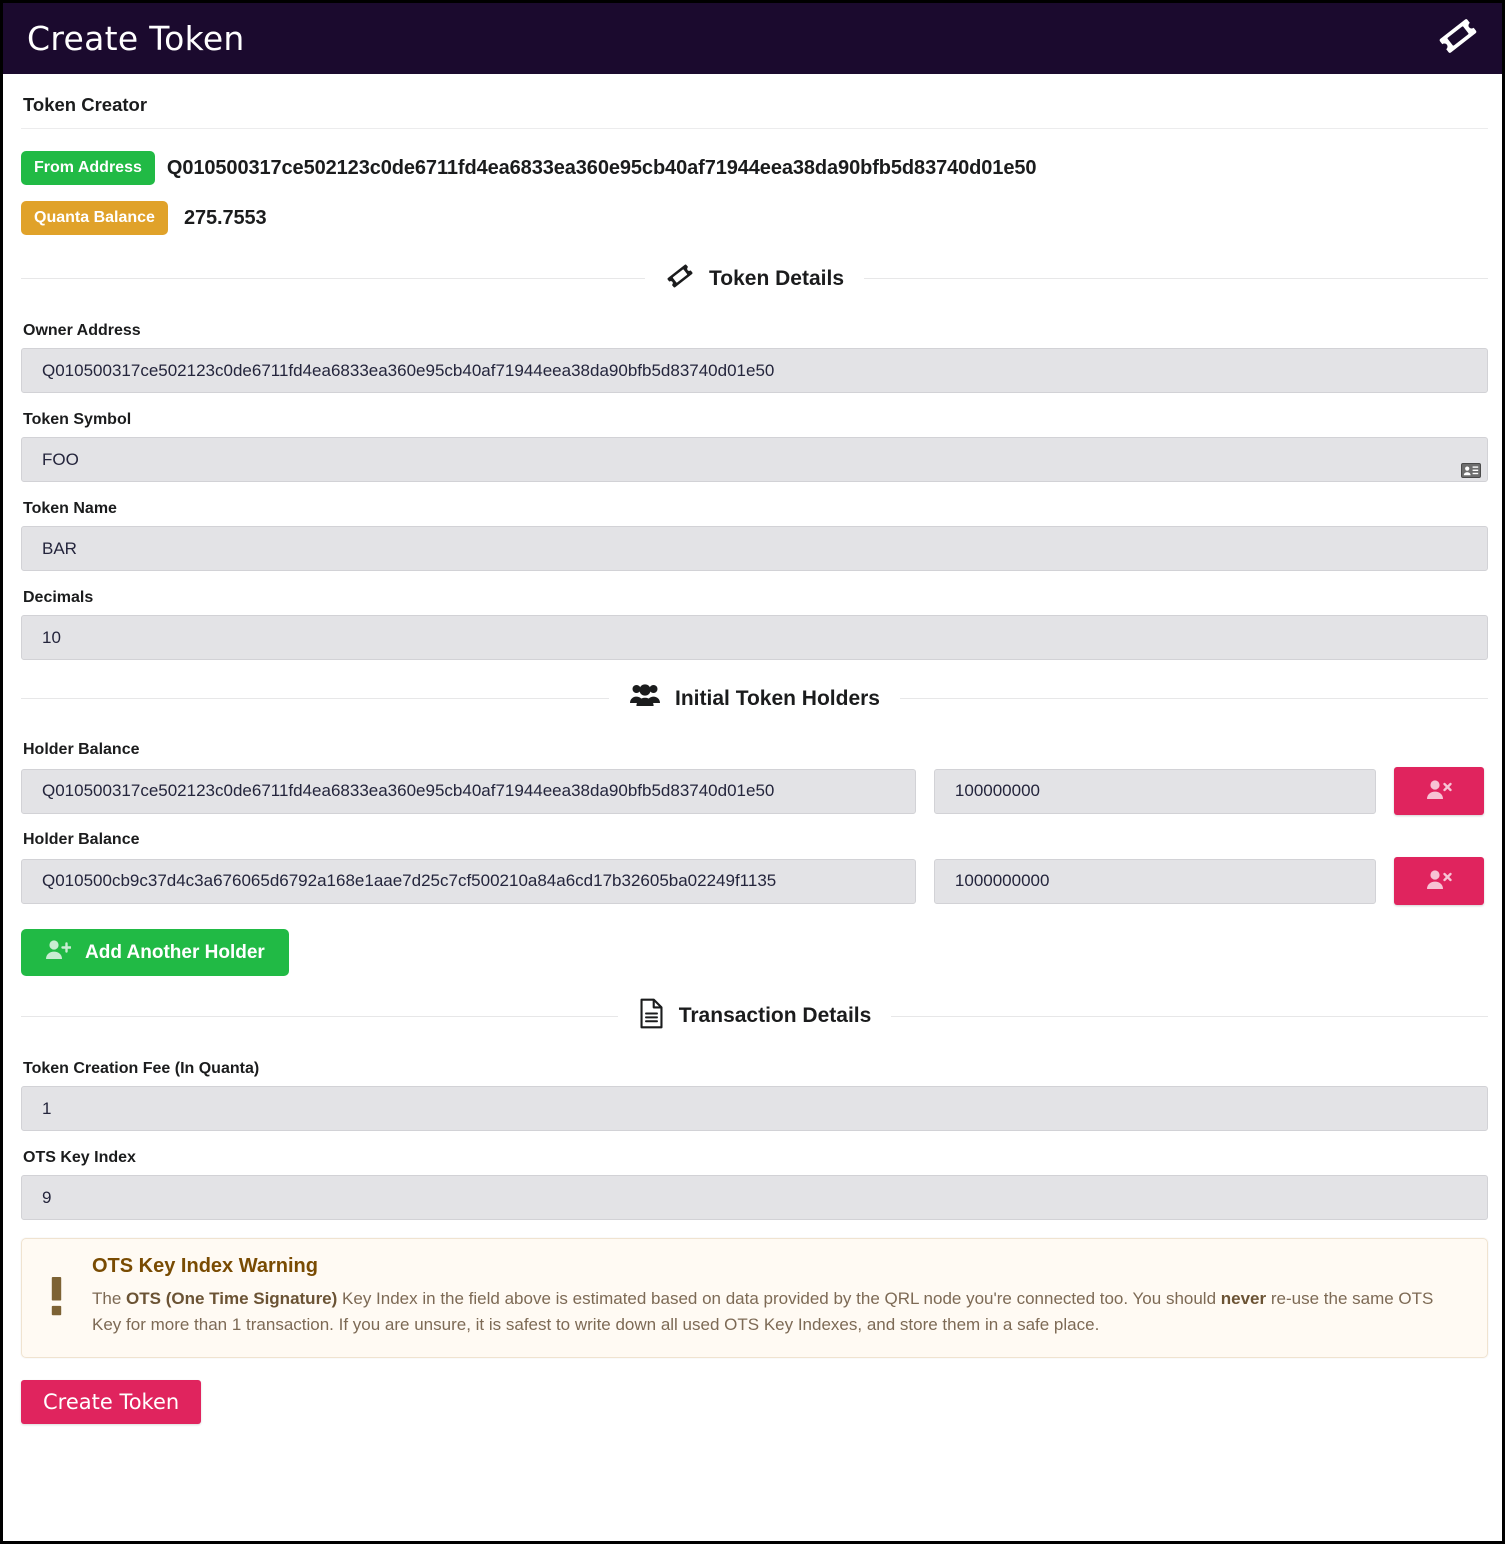 The image size is (1505, 1544). I want to click on contact-card-icon, so click(1471, 470).